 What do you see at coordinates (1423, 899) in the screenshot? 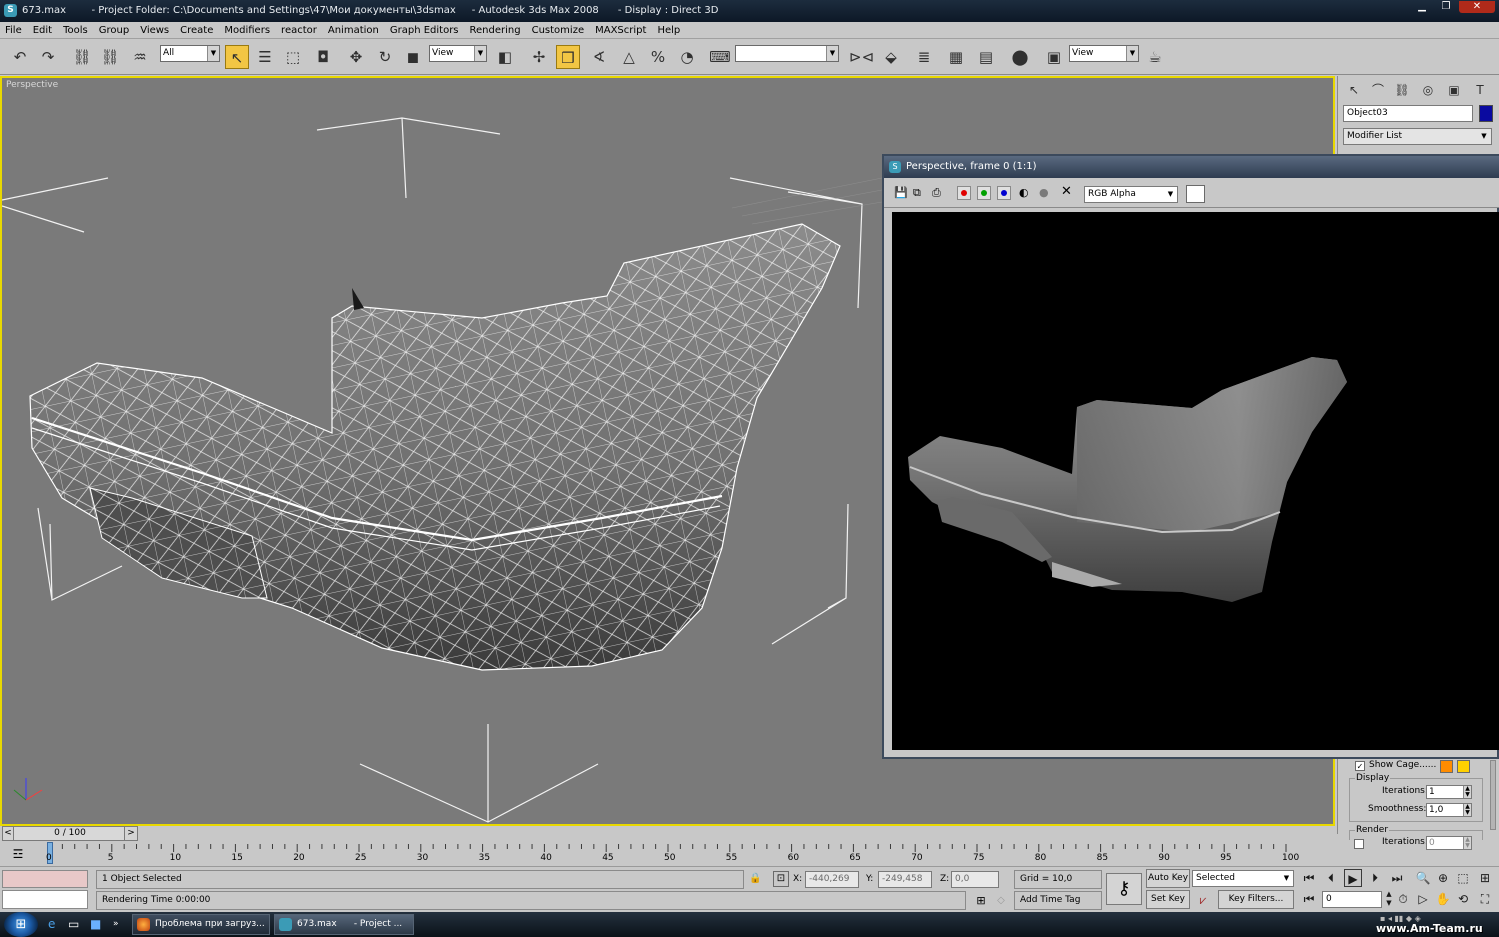
I see `field-of-view-icon: ▷` at bounding box center [1423, 899].